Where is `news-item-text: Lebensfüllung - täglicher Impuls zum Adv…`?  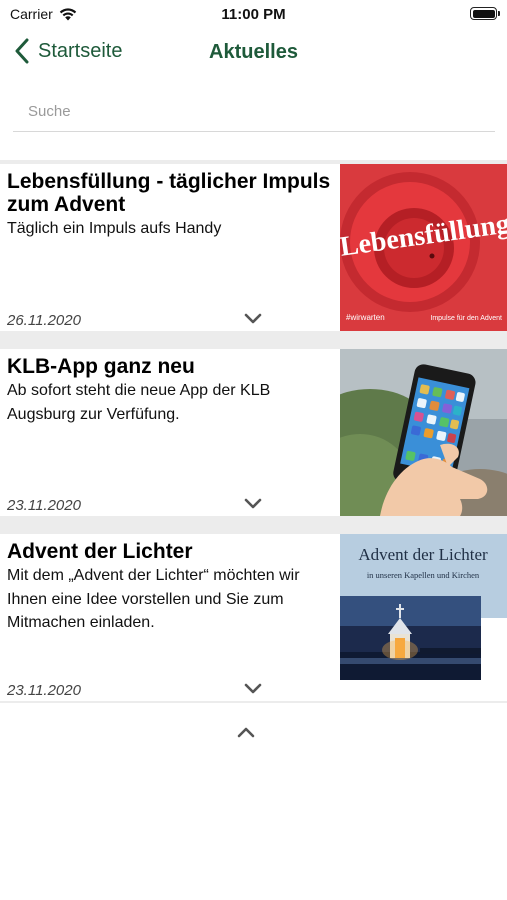
news-item-text: Lebensfüllung - täglicher Impuls zum Adv… is located at coordinates (170, 205).